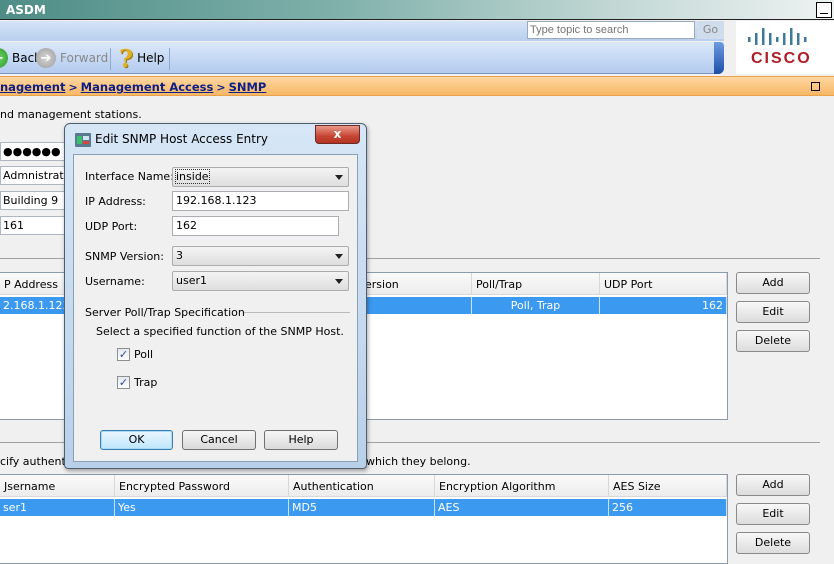 This screenshot has height=564, width=834. What do you see at coordinates (260, 177) in the screenshot?
I see `interface-name-select: inside` at bounding box center [260, 177].